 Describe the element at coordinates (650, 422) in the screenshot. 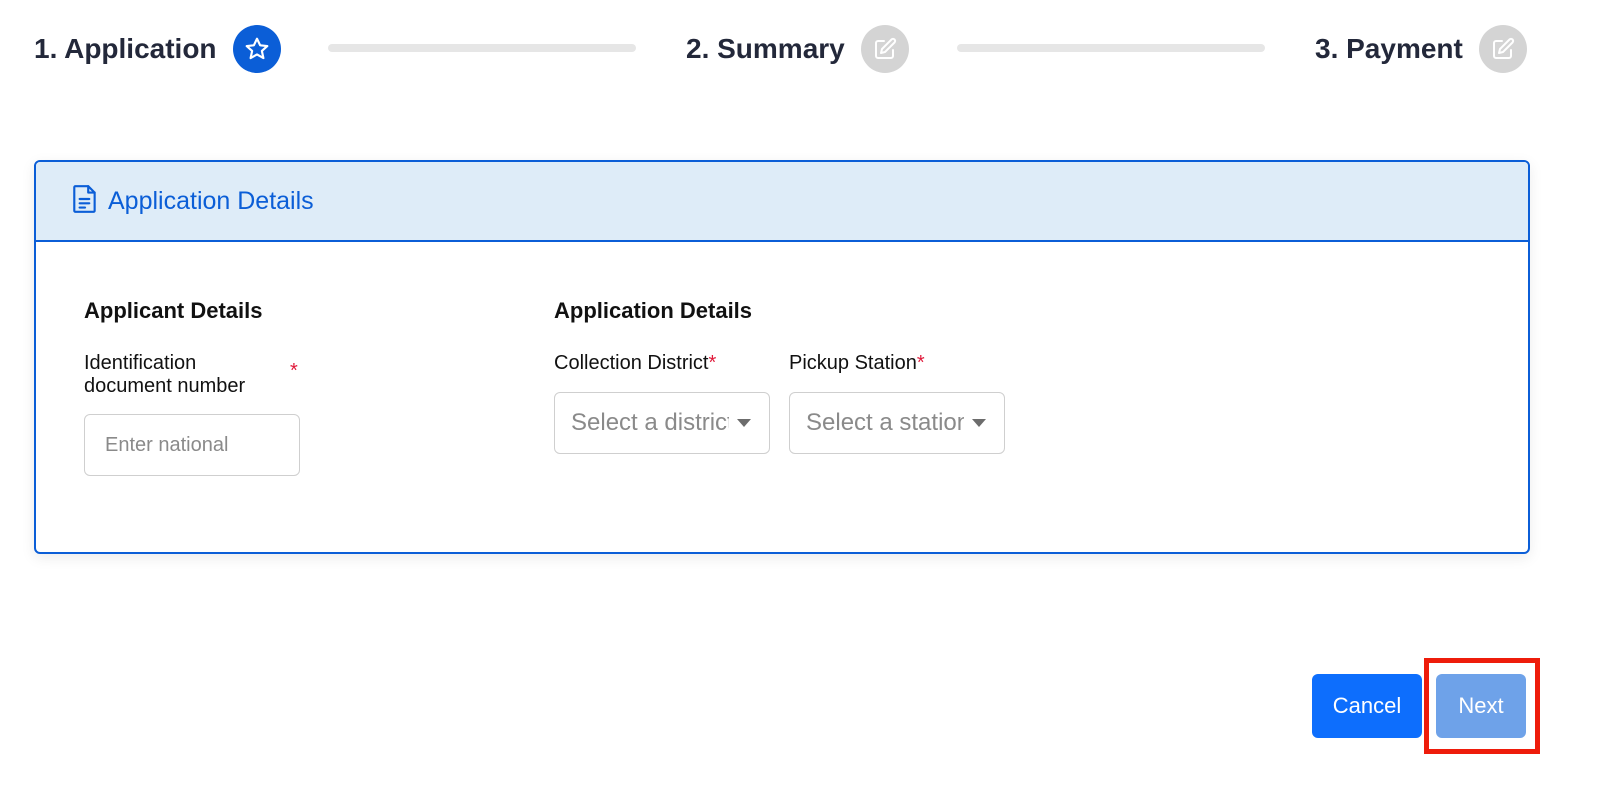

I see `district-select-value: Select a district` at that location.